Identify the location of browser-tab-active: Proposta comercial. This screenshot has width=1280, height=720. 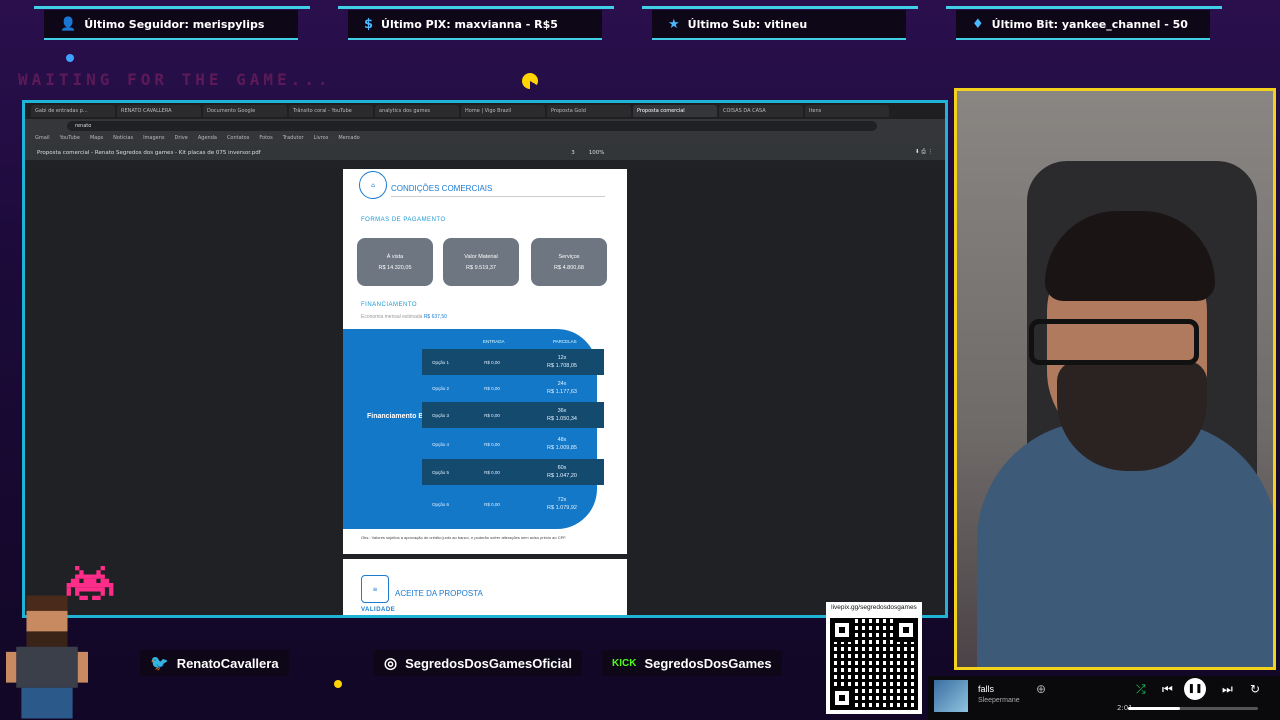
(675, 111).